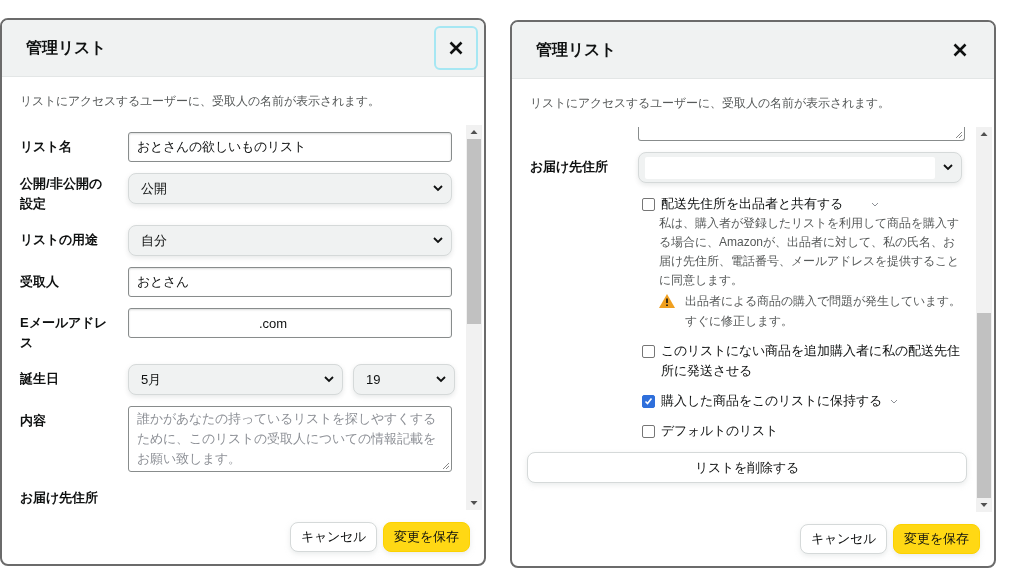  What do you see at coordinates (801, 134) in the screenshot?
I see `text-area` at bounding box center [801, 134].